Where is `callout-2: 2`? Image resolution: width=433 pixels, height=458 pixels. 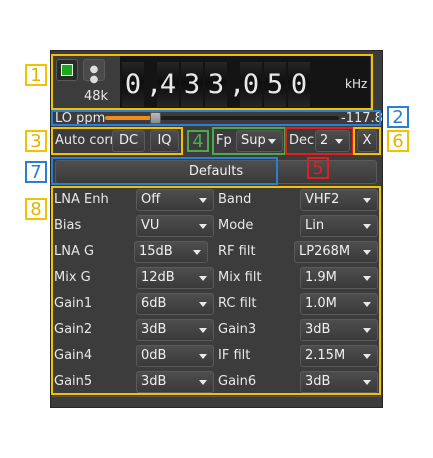
callout-2: 2 is located at coordinates (398, 117).